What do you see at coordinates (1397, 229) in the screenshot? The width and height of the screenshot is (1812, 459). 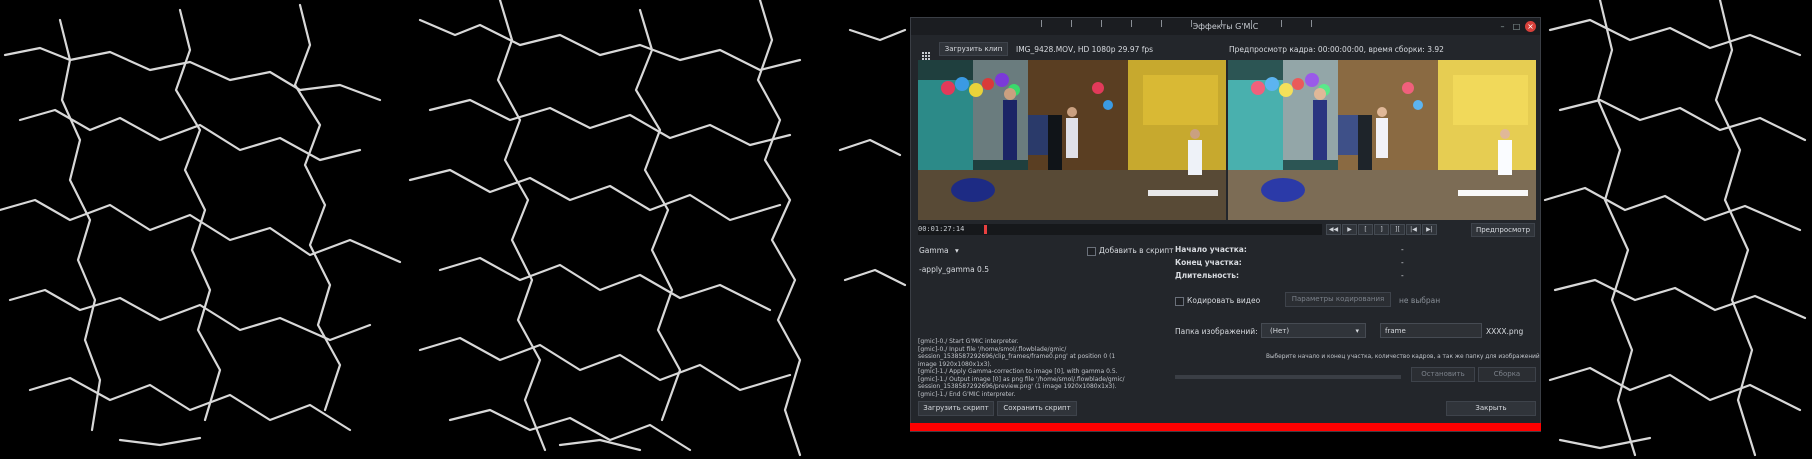 I see `clear-marks-icon: ][` at bounding box center [1397, 229].